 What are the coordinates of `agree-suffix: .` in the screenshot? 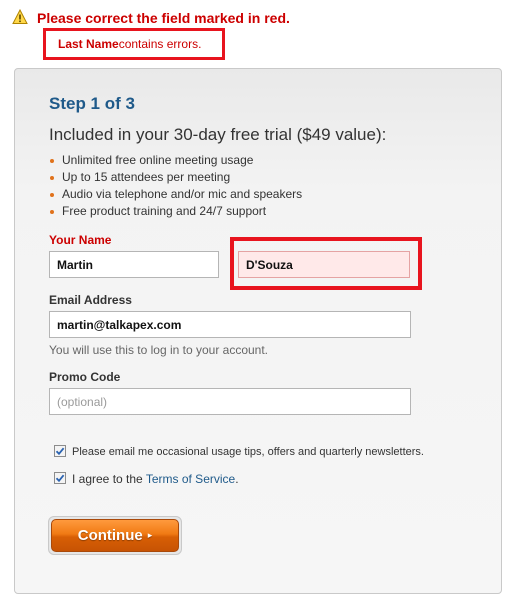 It's located at (237, 479).